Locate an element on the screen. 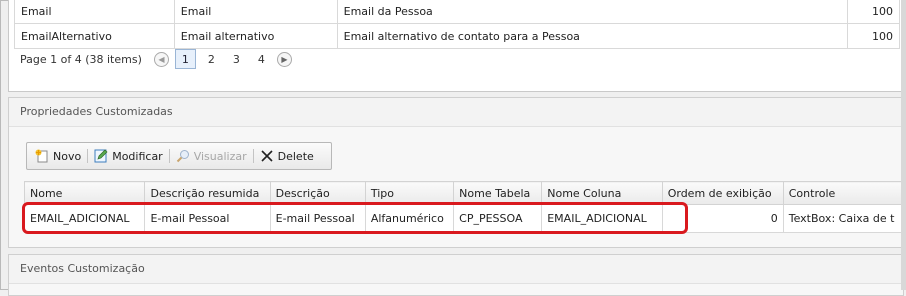 The image size is (906, 296). cell-label: Email alternativo is located at coordinates (255, 36).